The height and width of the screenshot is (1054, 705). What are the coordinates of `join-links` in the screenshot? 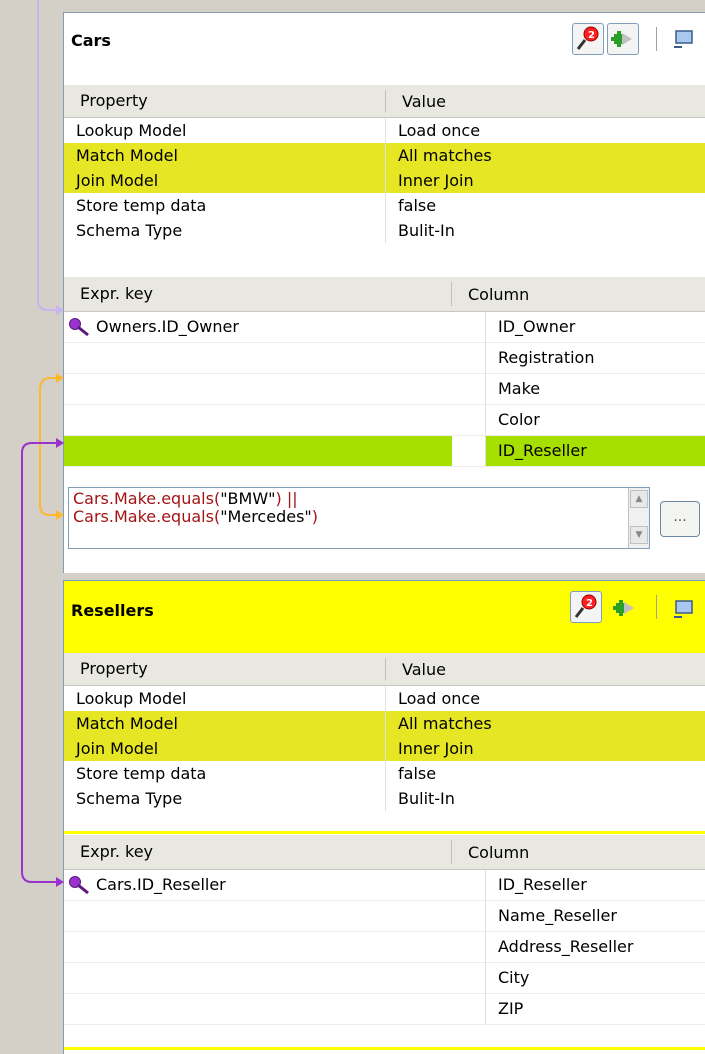 It's located at (42, 443).